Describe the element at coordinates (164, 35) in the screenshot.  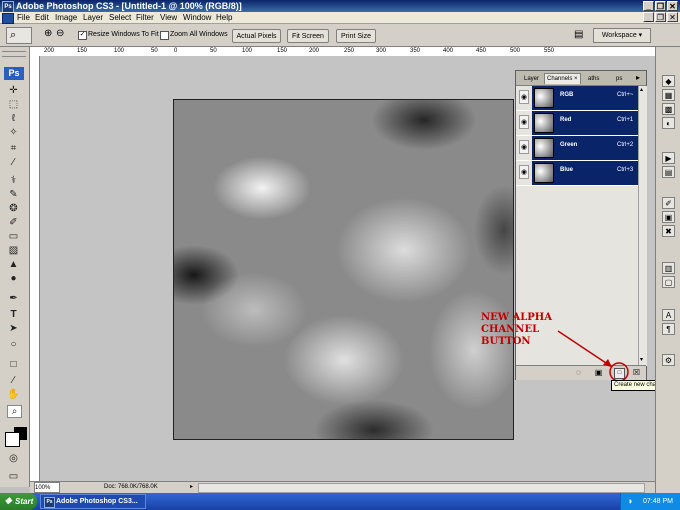
I see `zoom-all-windows-checkbox` at that location.